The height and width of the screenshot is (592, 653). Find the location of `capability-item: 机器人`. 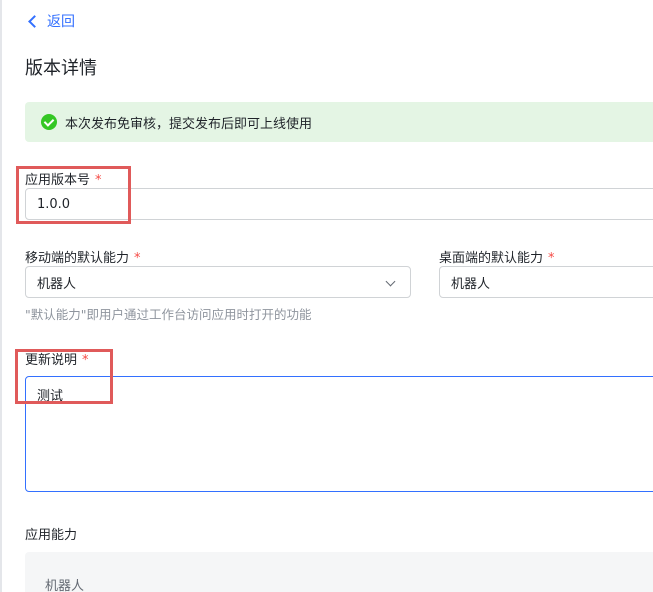

capability-item: 机器人 is located at coordinates (65, 585).